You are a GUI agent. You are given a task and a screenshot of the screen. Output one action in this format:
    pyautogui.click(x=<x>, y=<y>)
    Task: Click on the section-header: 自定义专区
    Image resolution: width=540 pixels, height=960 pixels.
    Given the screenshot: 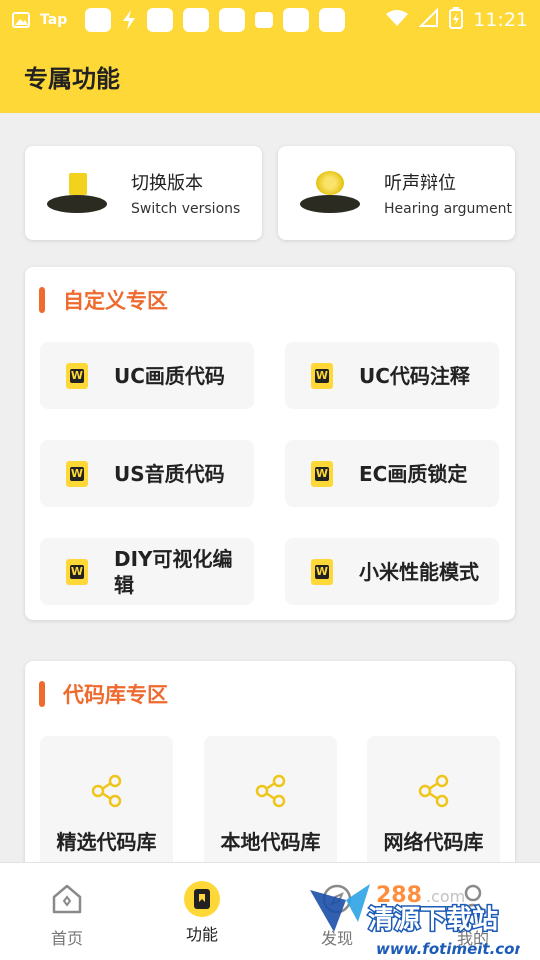 What is the action you would take?
    pyautogui.click(x=103, y=300)
    